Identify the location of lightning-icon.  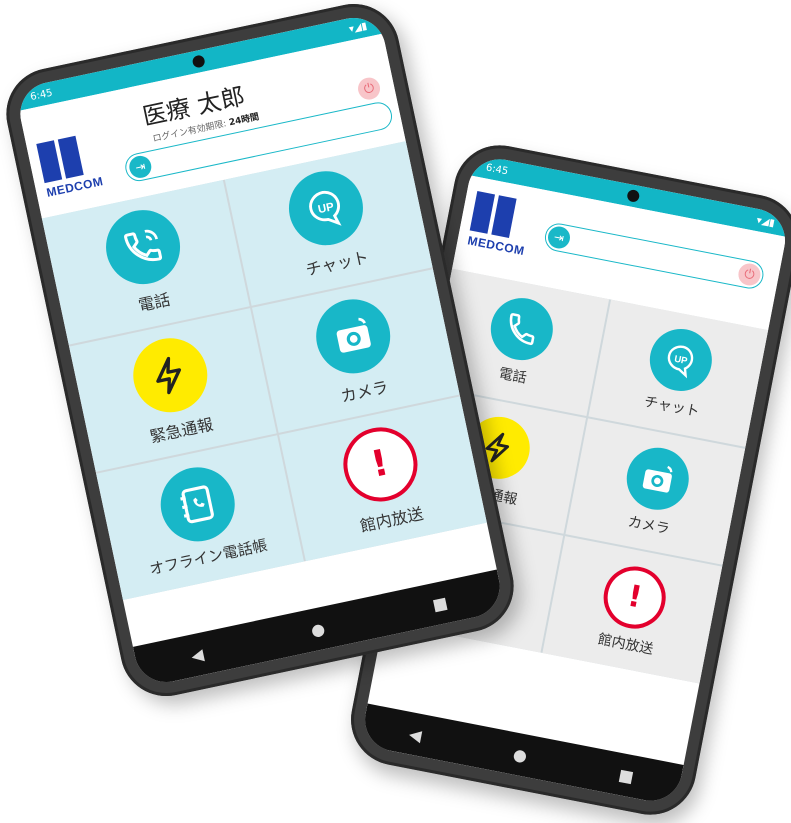
(169, 375).